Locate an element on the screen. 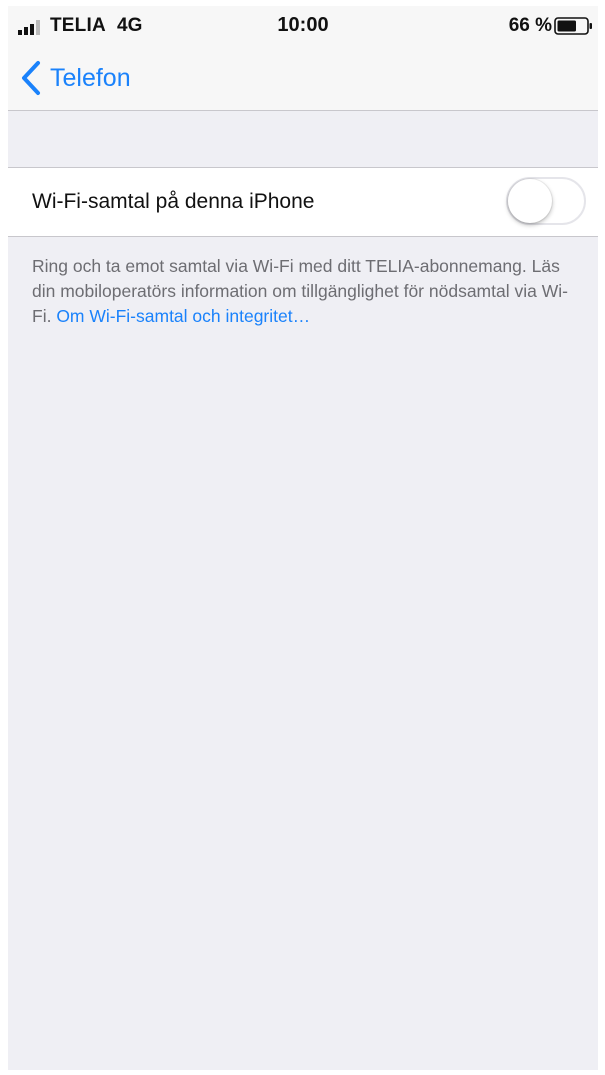  wifi-calling-toggle is located at coordinates (546, 201).